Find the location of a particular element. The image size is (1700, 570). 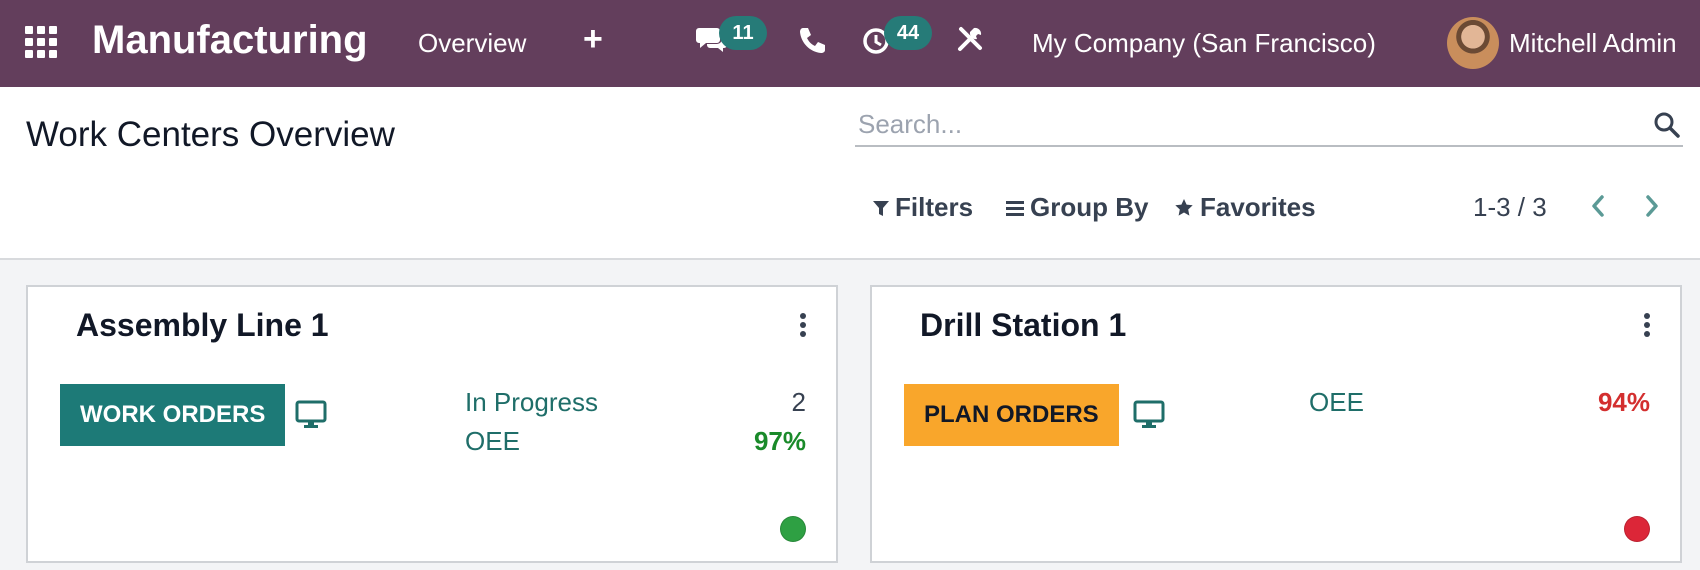

phone-button is located at coordinates (817, 42).